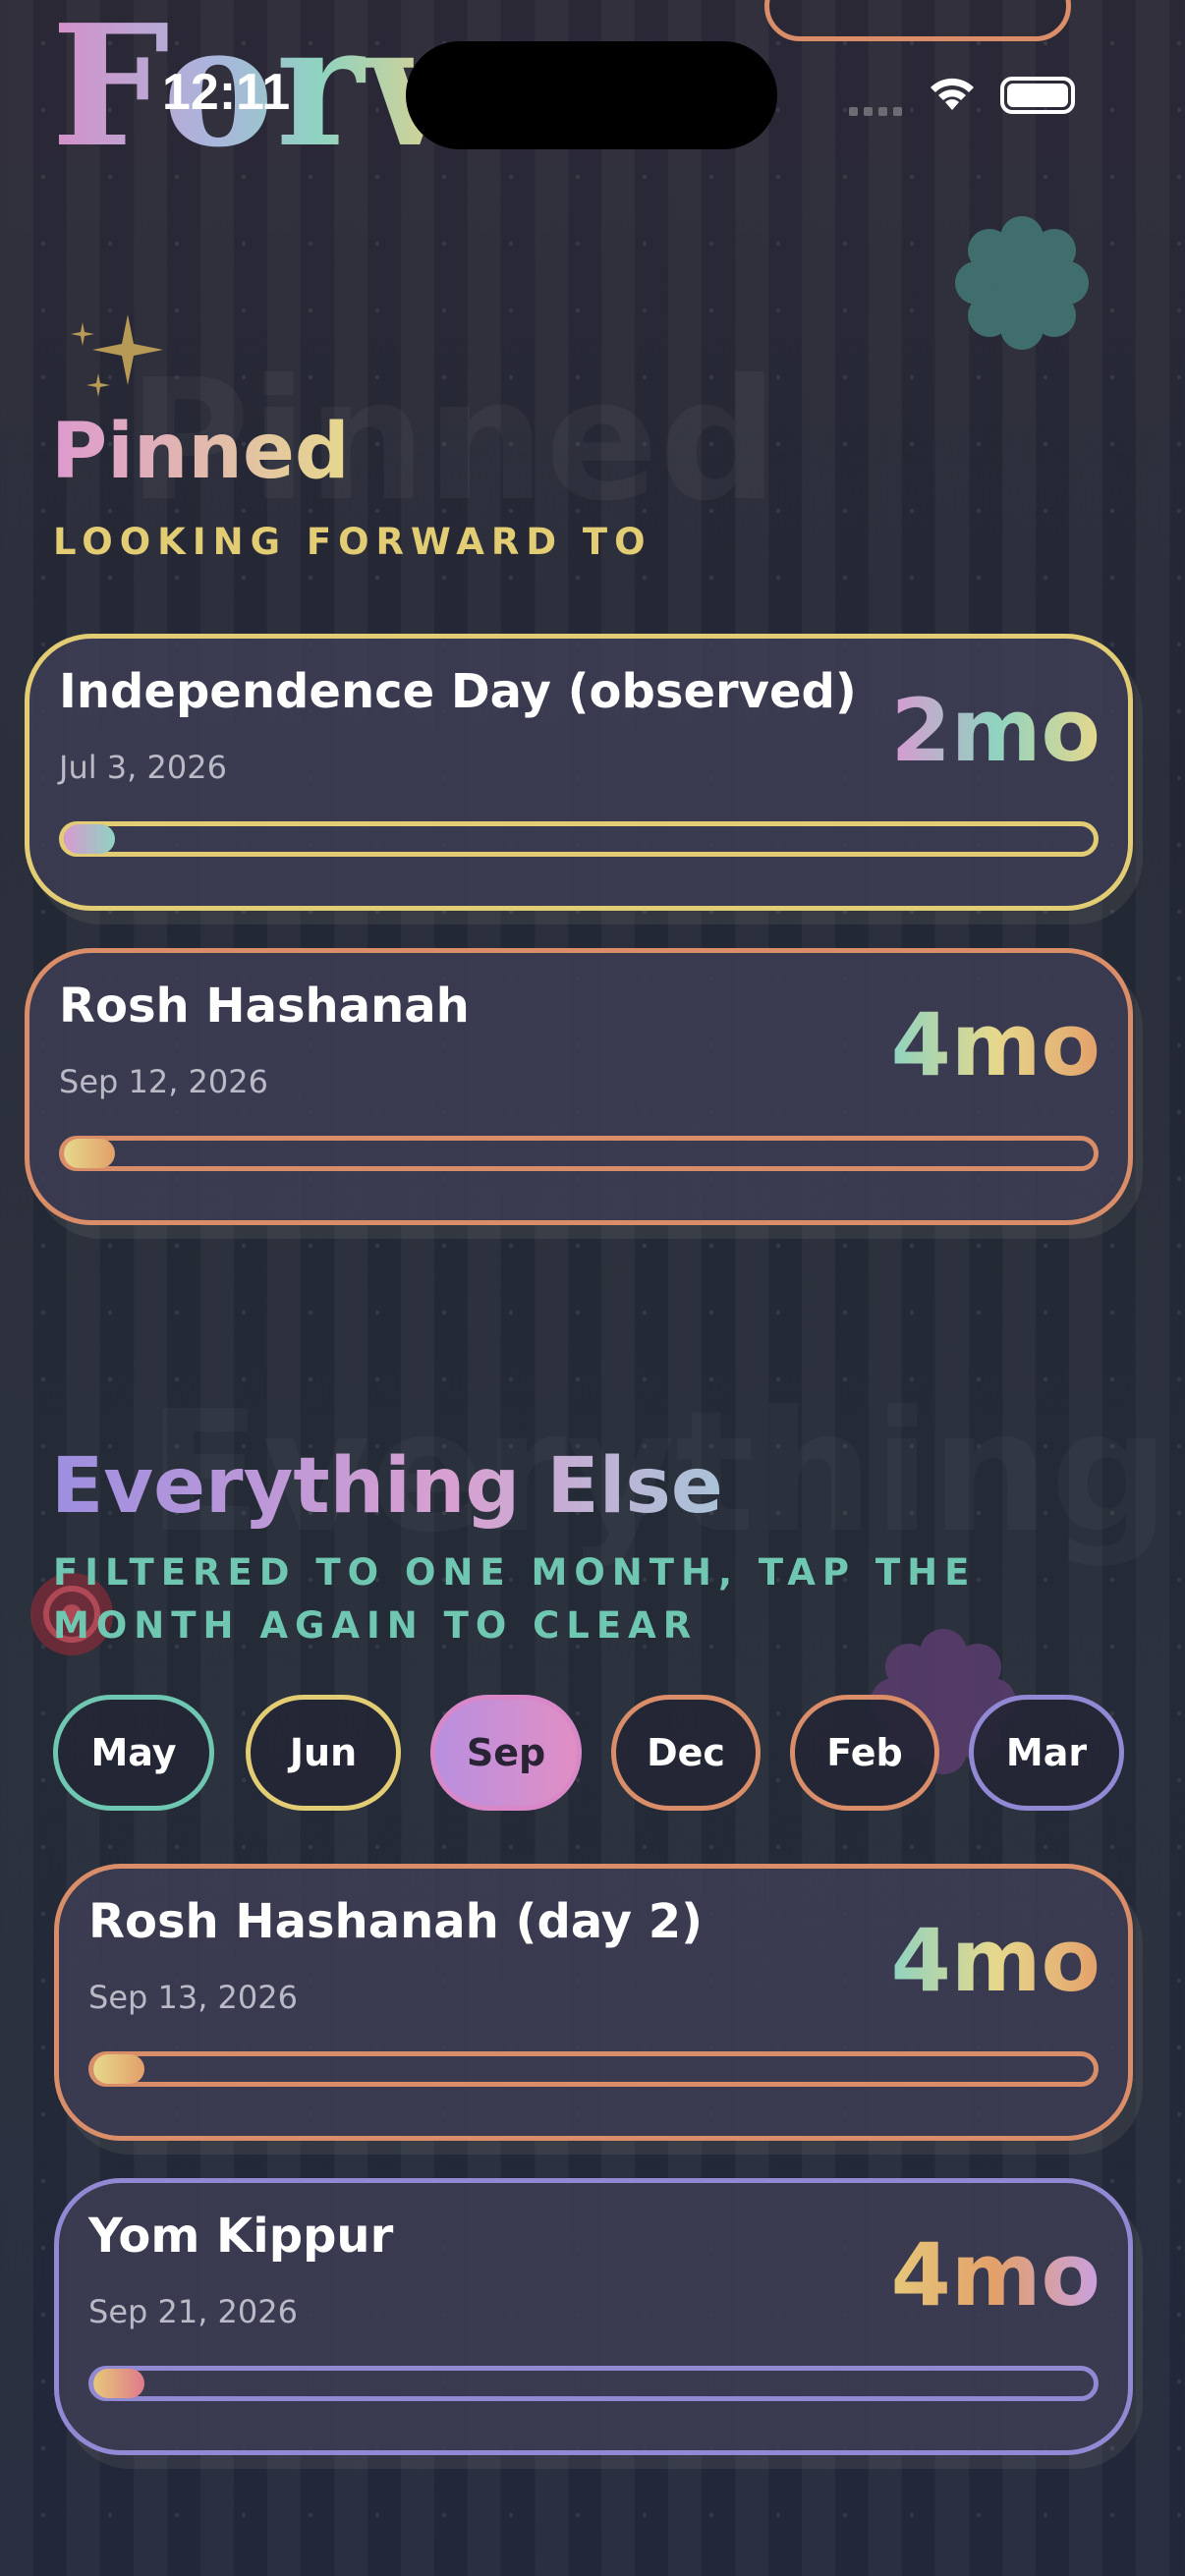  I want to click on pinned-section-subtitle: LOOKING FORWARD TO, so click(352, 542).